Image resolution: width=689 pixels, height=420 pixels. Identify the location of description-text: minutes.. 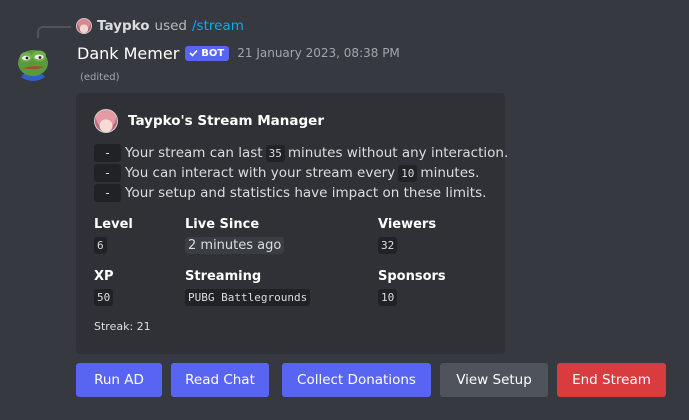
(450, 173).